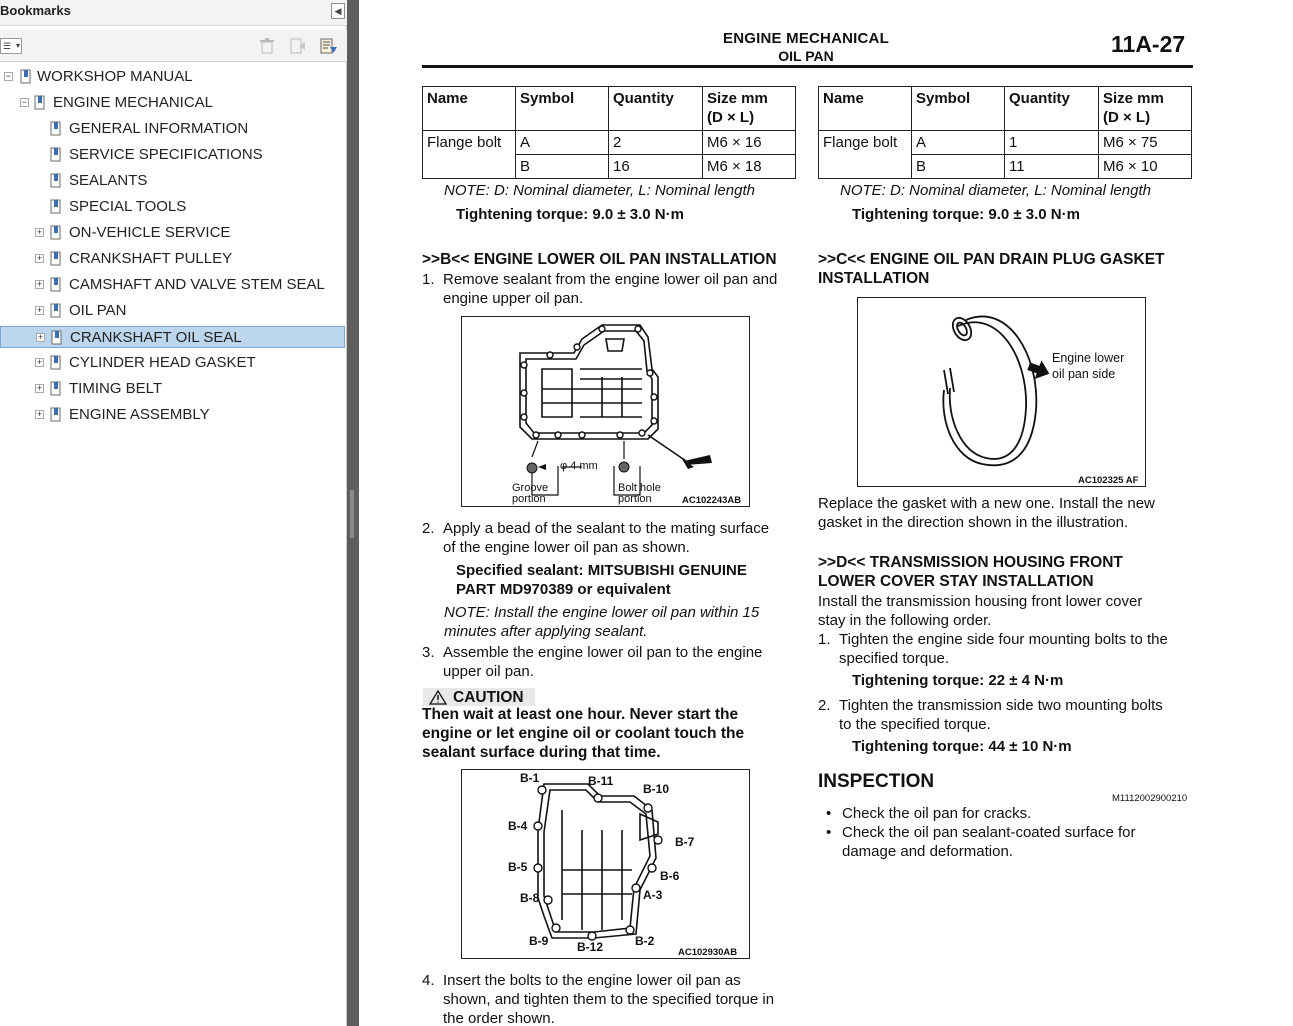 The image size is (1293, 1026). What do you see at coordinates (156, 337) in the screenshot?
I see `bookmark-label: CRANKSHAFT OIL SEAL` at bounding box center [156, 337].